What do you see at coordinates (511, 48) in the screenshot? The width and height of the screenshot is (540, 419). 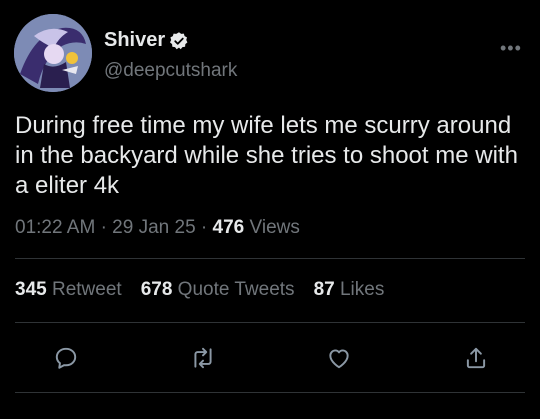 I see `more-icon: •••` at bounding box center [511, 48].